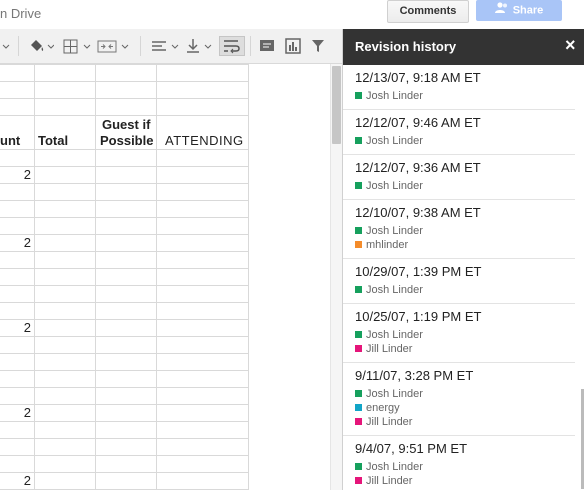 Image resolution: width=584 pixels, height=490 pixels. Describe the element at coordinates (267, 46) in the screenshot. I see `insert-comment-icon` at that location.